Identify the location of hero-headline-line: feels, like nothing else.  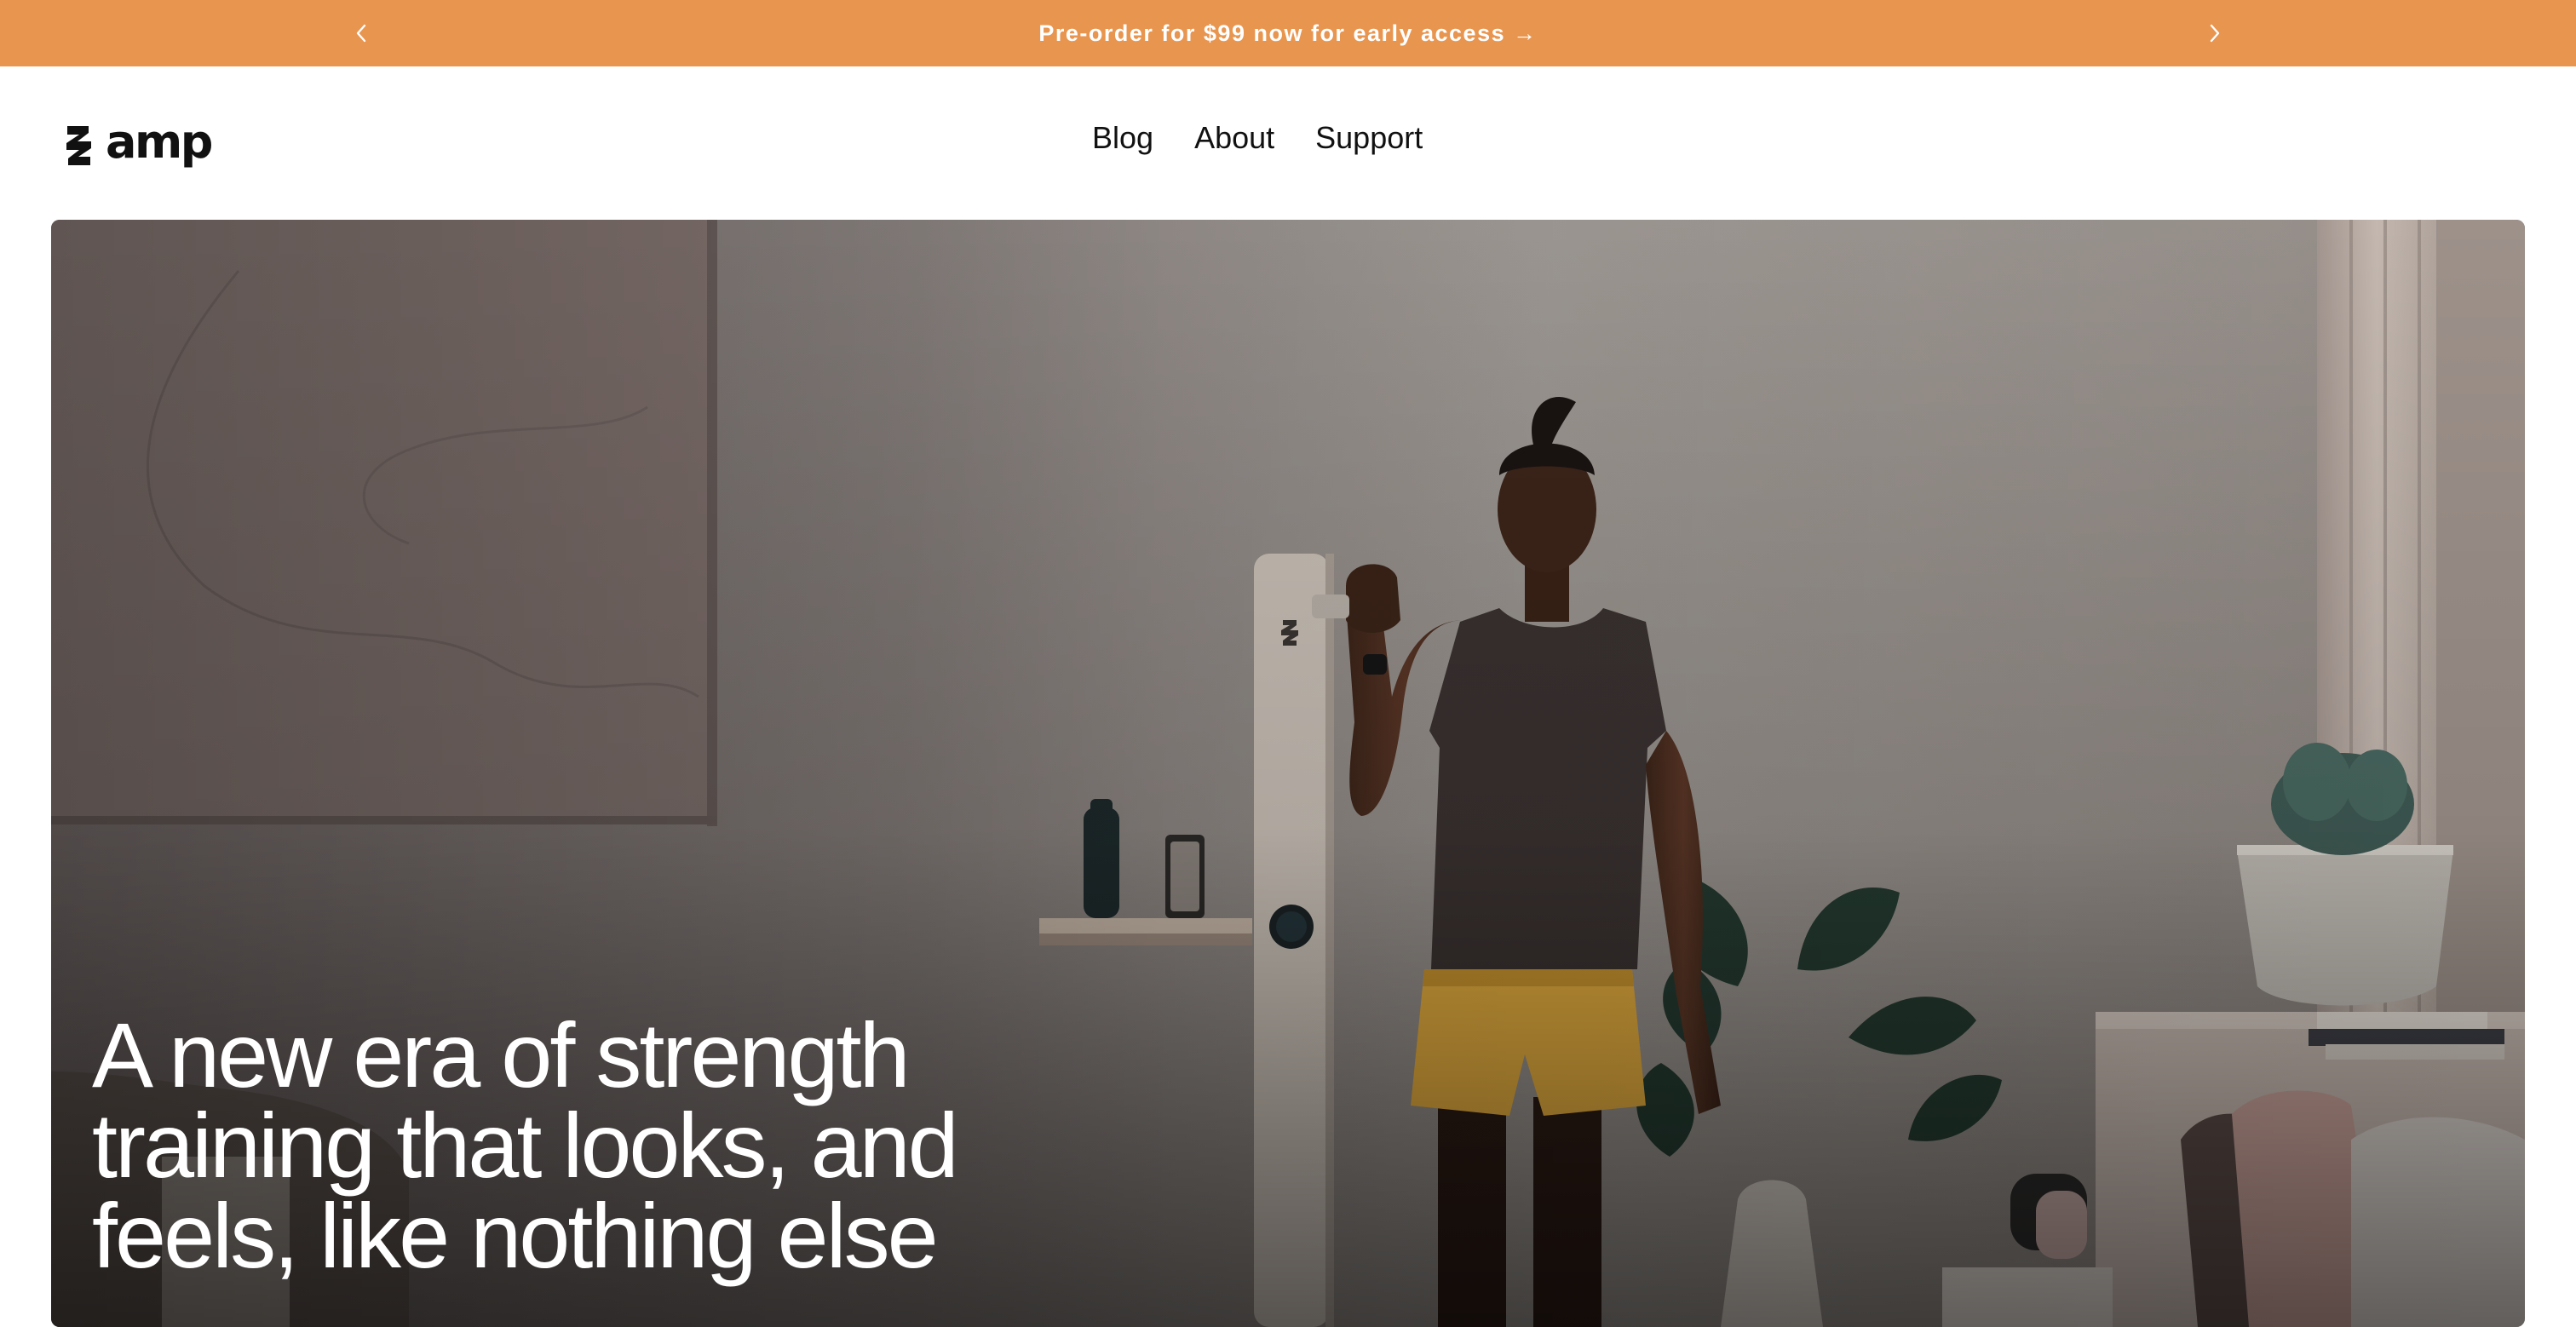
(515, 1235).